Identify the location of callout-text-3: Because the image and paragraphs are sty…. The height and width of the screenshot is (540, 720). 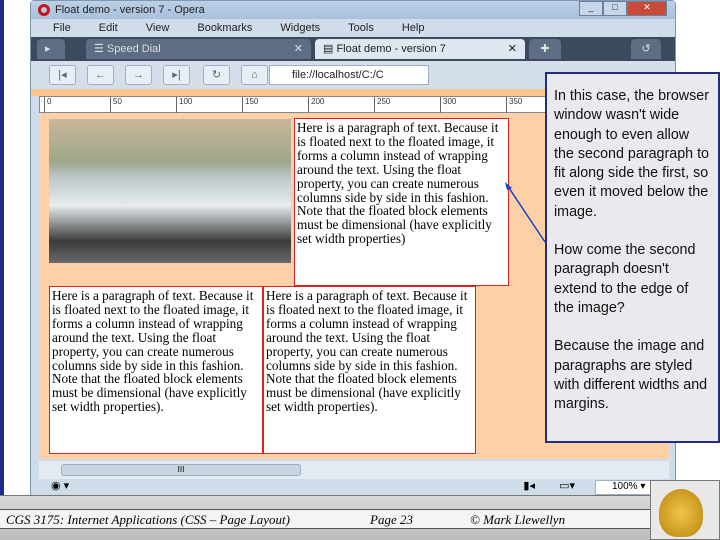
(631, 375).